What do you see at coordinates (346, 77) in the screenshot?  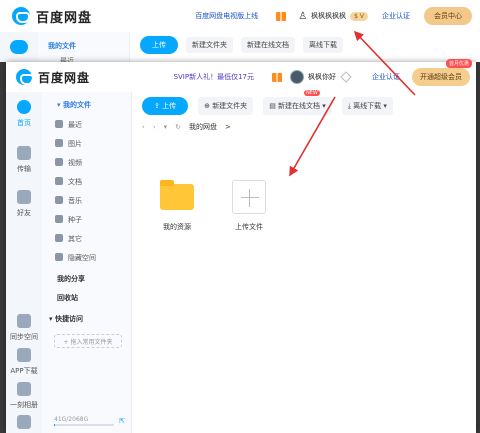 I see `vip-diamond-icon` at bounding box center [346, 77].